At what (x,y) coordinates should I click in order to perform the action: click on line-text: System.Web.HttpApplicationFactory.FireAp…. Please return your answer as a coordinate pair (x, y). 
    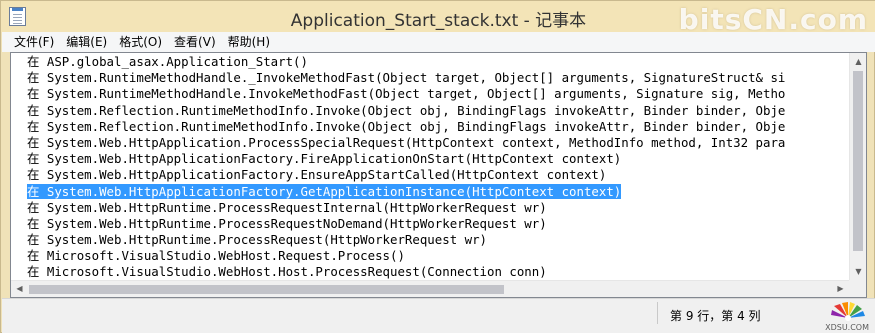
    Looking at the image, I should click on (334, 159).